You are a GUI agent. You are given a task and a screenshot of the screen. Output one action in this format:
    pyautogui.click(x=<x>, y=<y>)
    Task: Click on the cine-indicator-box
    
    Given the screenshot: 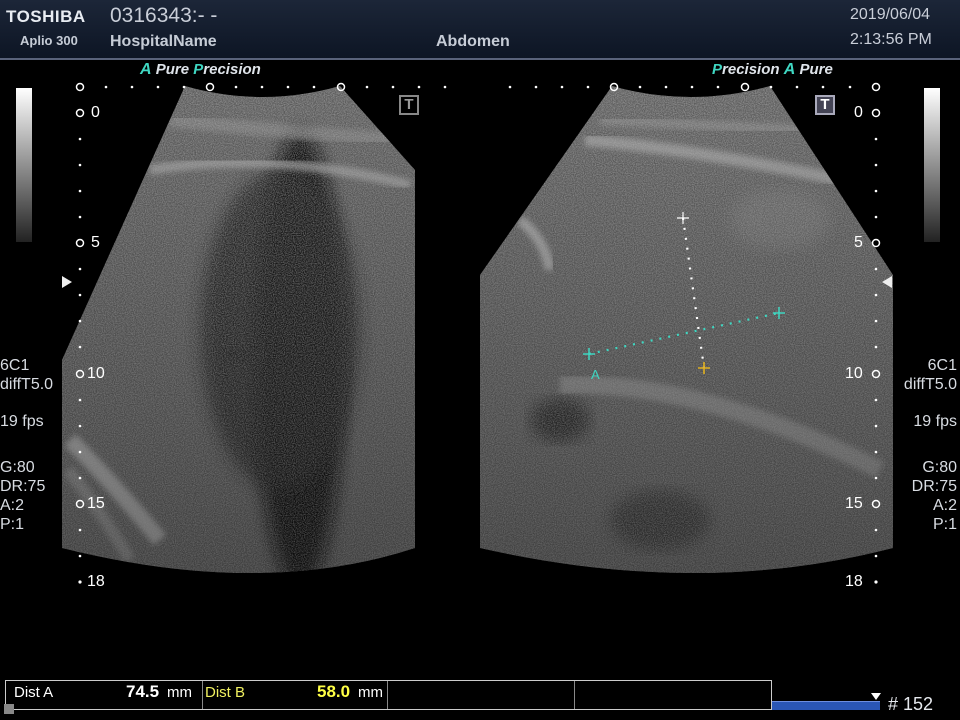 What is the action you would take?
    pyautogui.click(x=9, y=709)
    